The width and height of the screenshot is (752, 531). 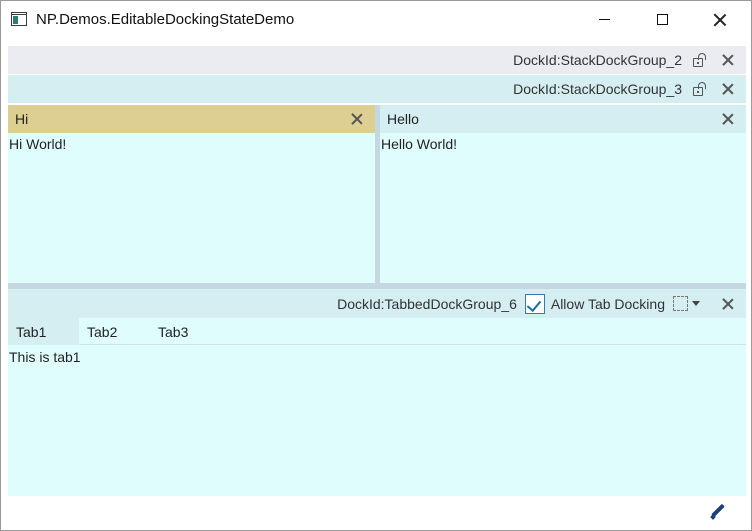 I want to click on stack-dock-group-3-header: DockId:StackDockGroup_3, so click(x=377, y=89).